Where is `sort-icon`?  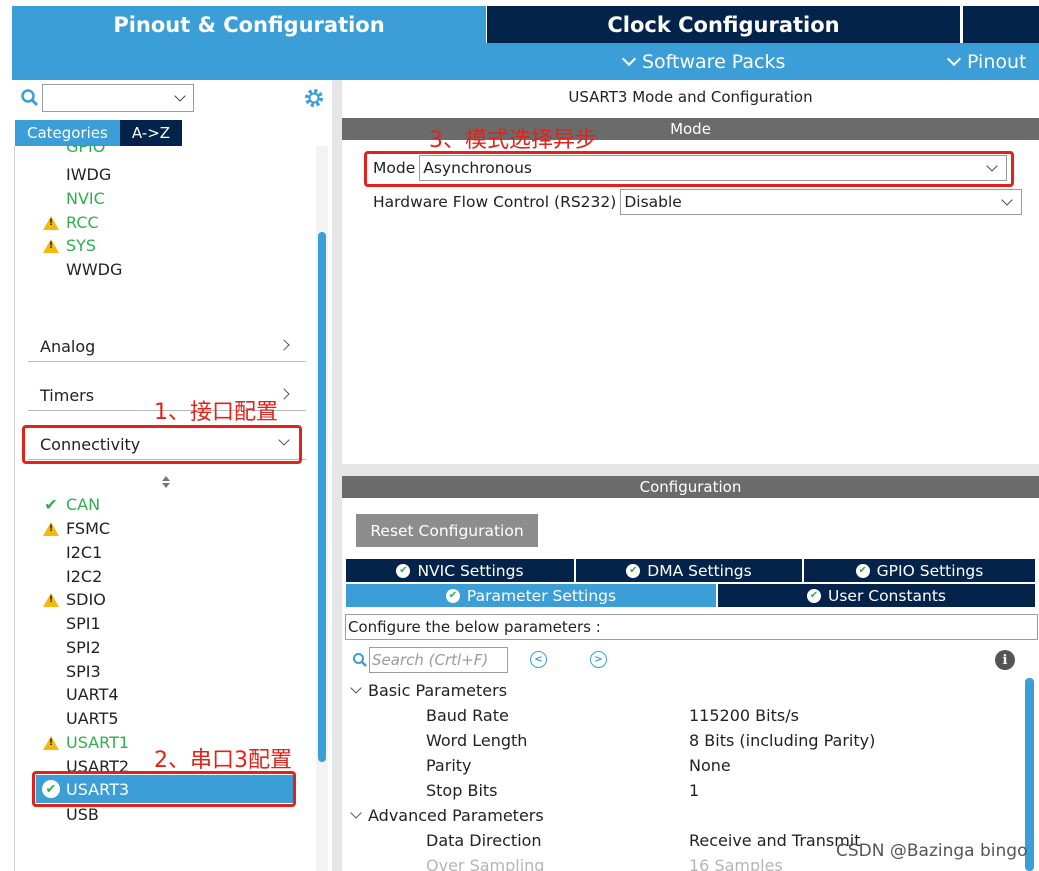 sort-icon is located at coordinates (166, 482).